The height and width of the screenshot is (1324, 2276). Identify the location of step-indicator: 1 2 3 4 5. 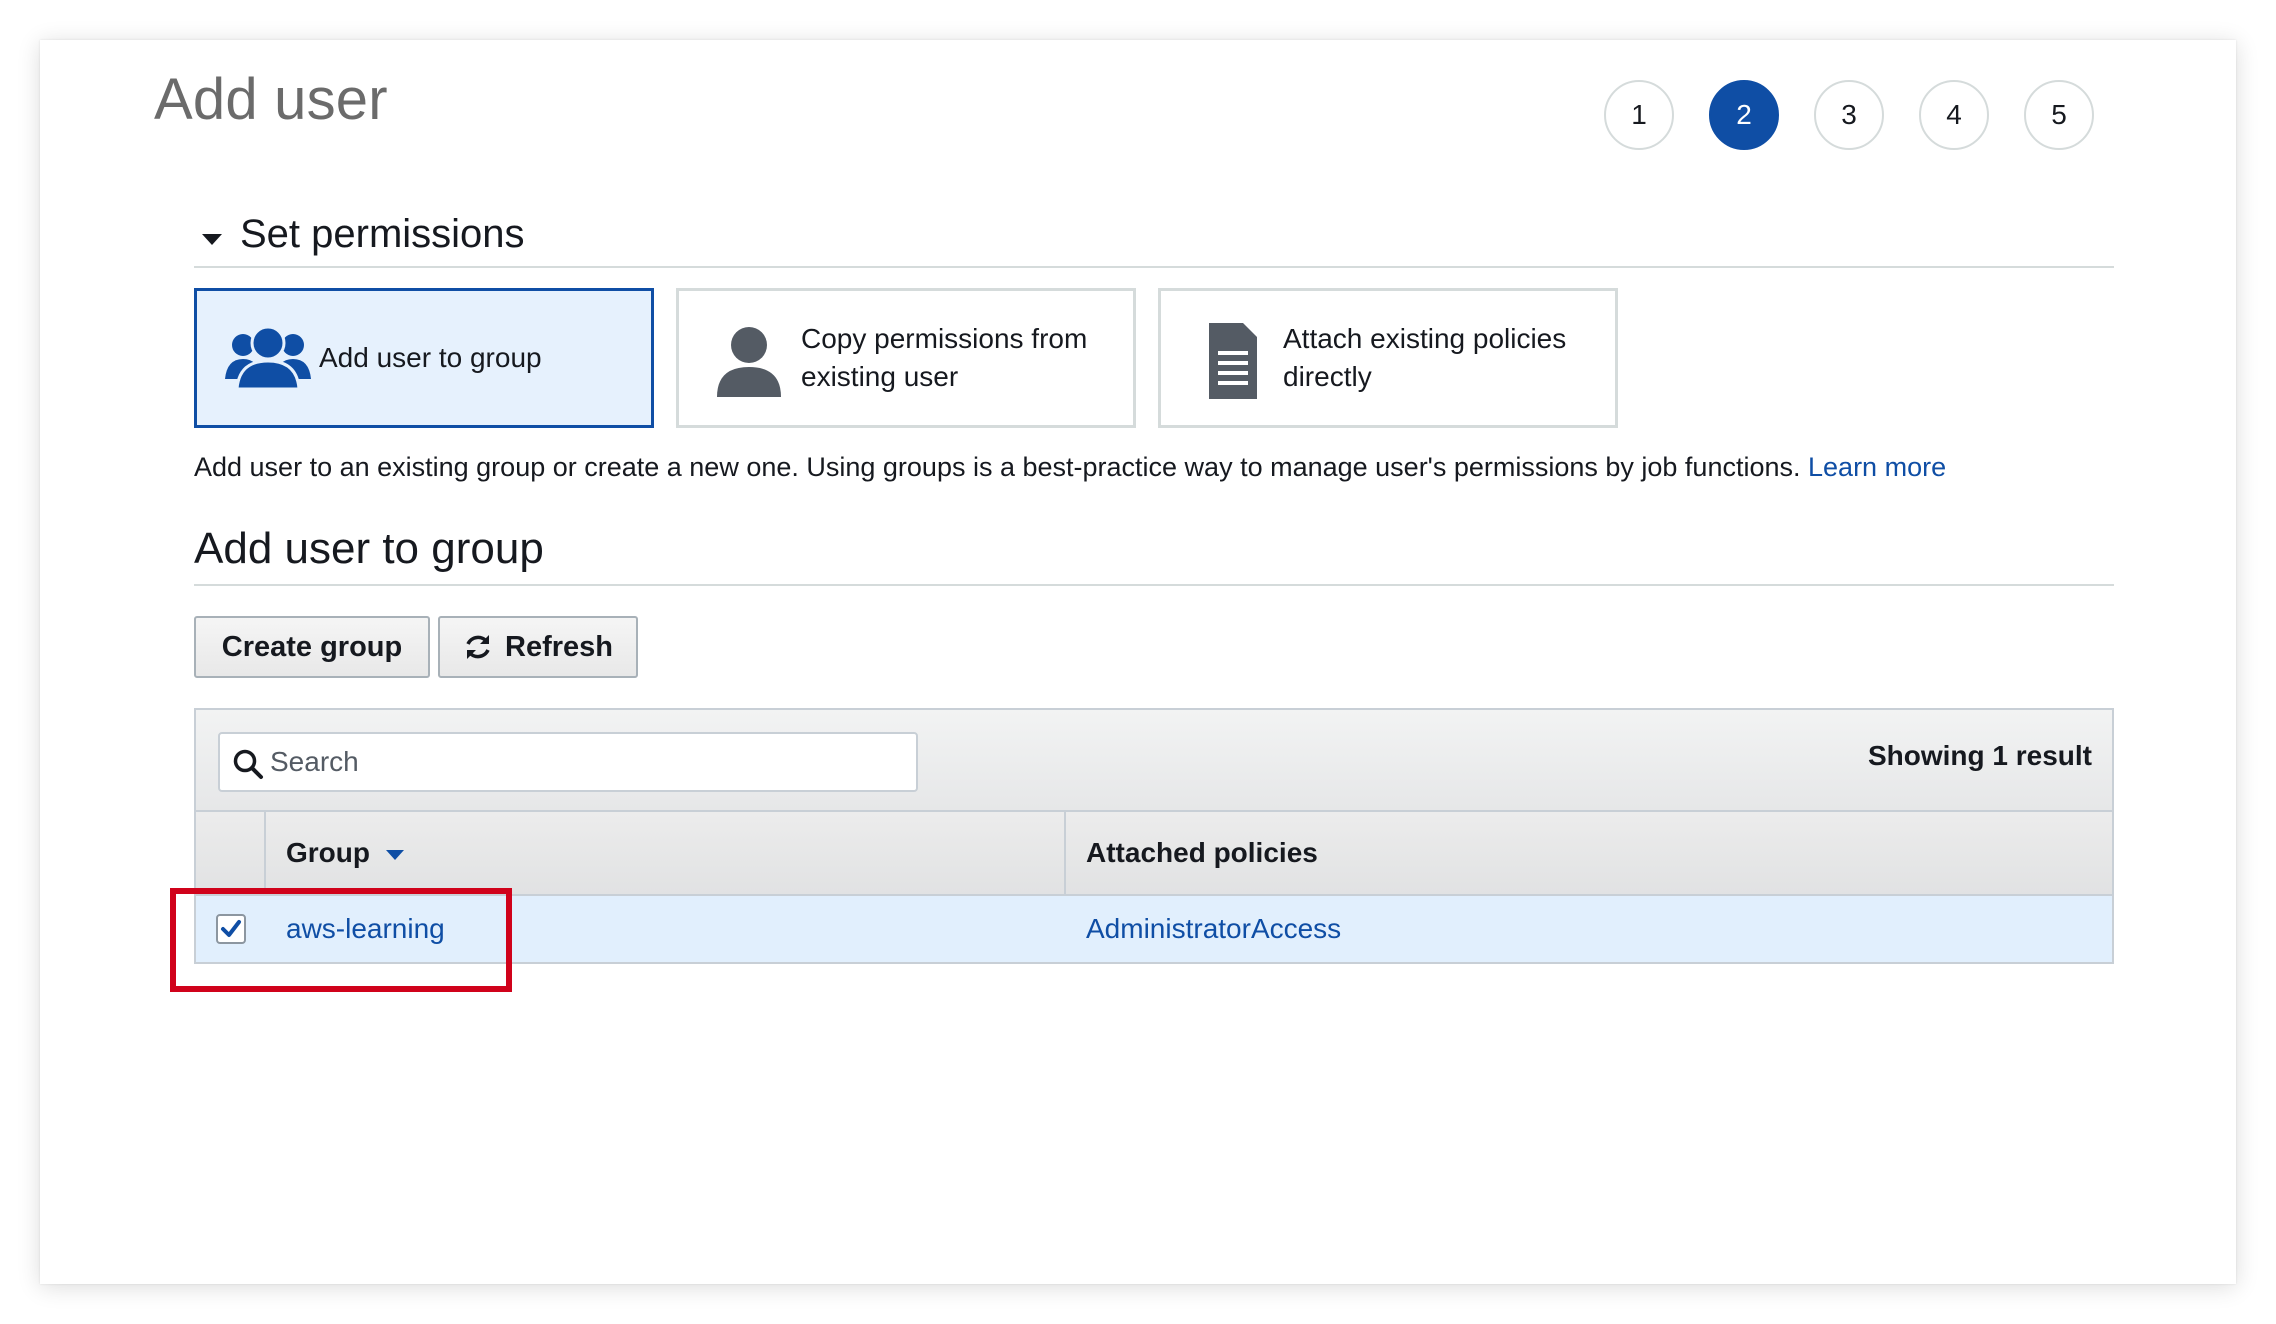
(1849, 115).